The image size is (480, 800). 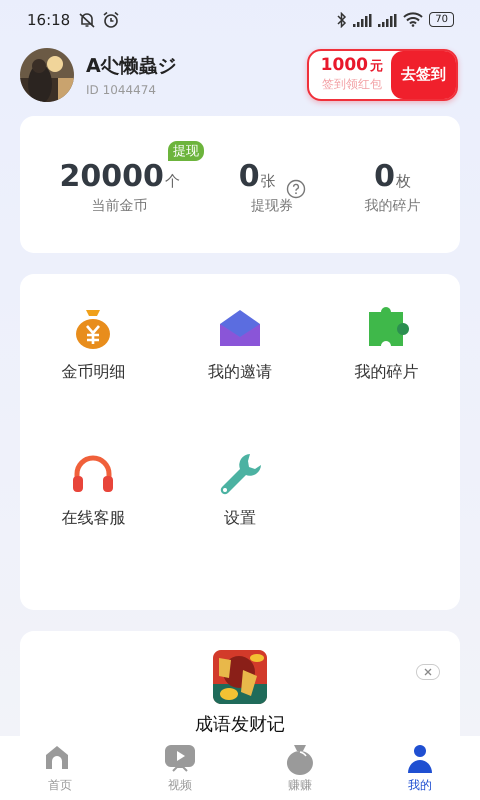 What do you see at coordinates (441, 20) in the screenshot?
I see `battery-indicator: 70` at bounding box center [441, 20].